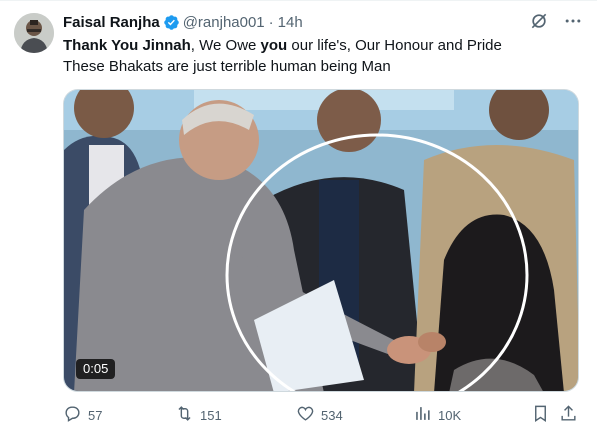  I want to click on repost-icon, so click(184, 415).